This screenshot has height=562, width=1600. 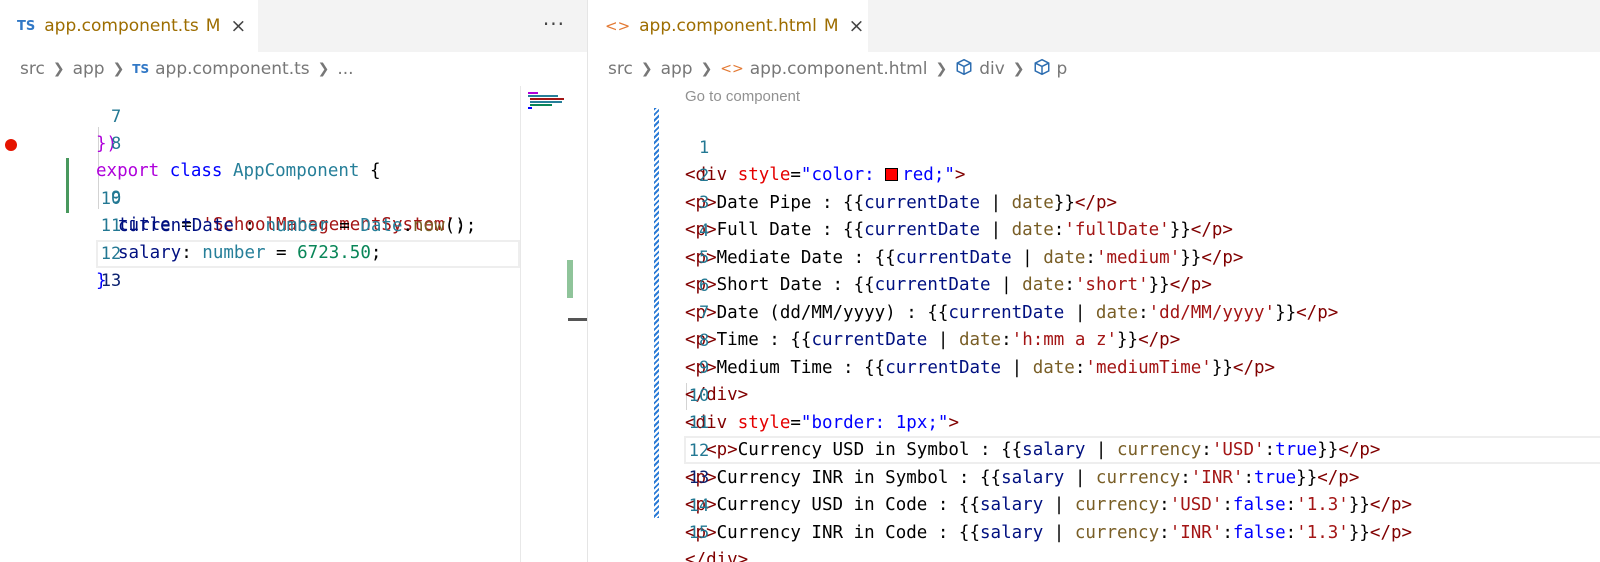 I want to click on code-line: 1 <div style="color: red;">, so click(x=1094, y=146).